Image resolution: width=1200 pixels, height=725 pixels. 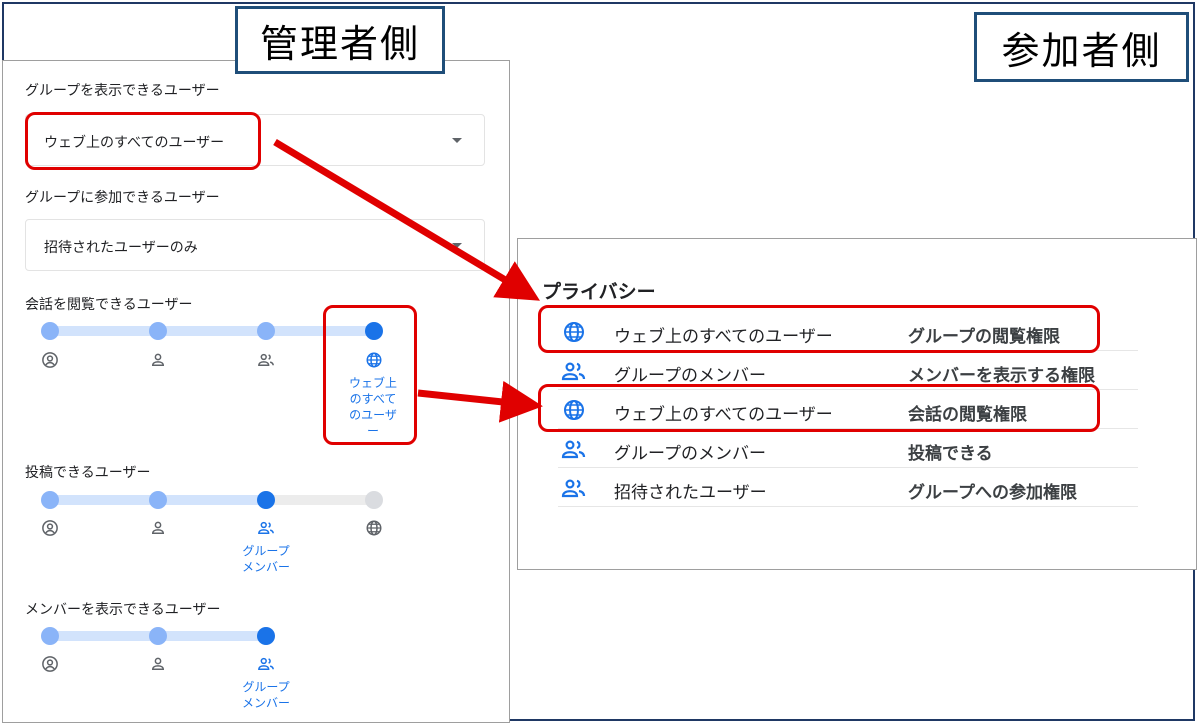 I want to click on arrow-conversations, so click(x=480, y=401).